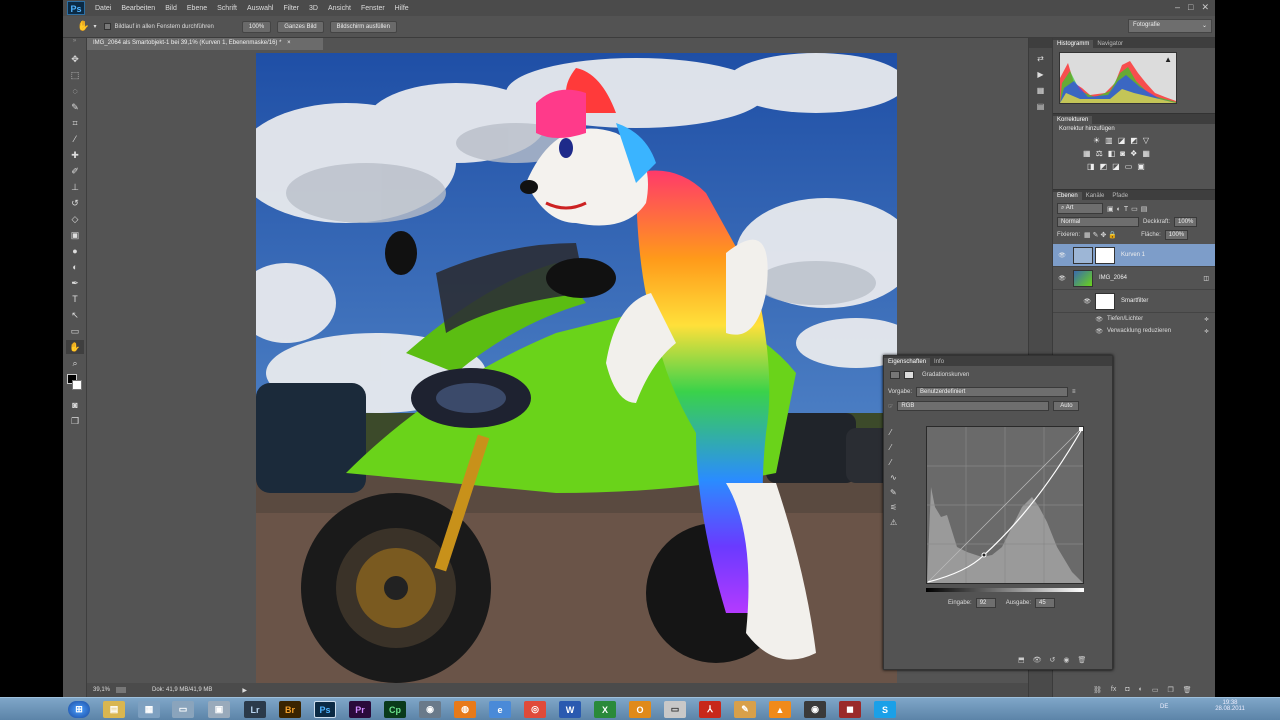 Image resolution: width=1280 pixels, height=720 pixels. I want to click on library-icon: ▦, so click(149, 709).